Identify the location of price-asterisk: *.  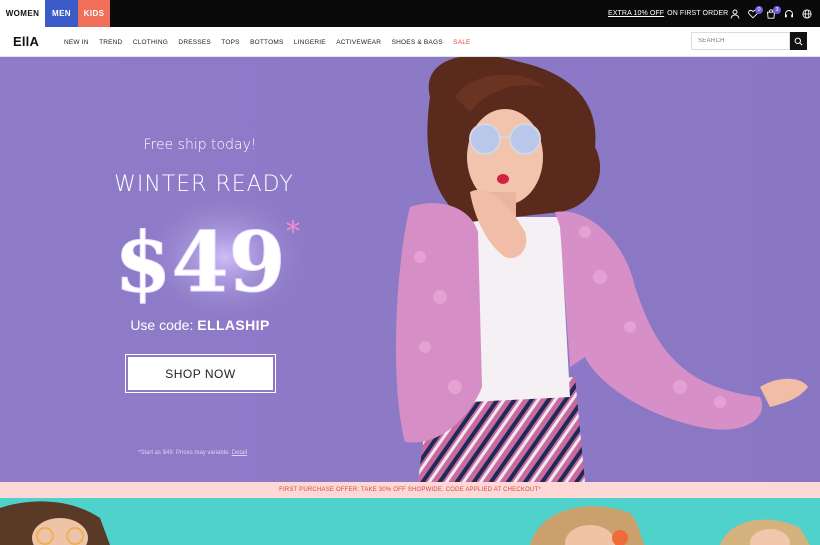
(293, 231).